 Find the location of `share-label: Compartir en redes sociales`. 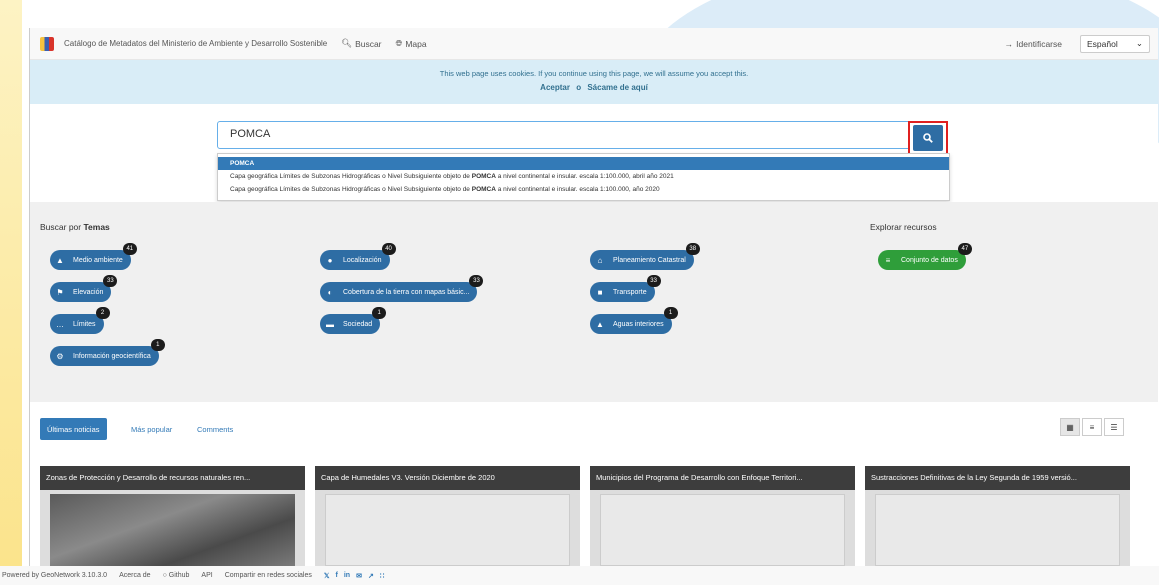

share-label: Compartir en redes sociales is located at coordinates (268, 575).